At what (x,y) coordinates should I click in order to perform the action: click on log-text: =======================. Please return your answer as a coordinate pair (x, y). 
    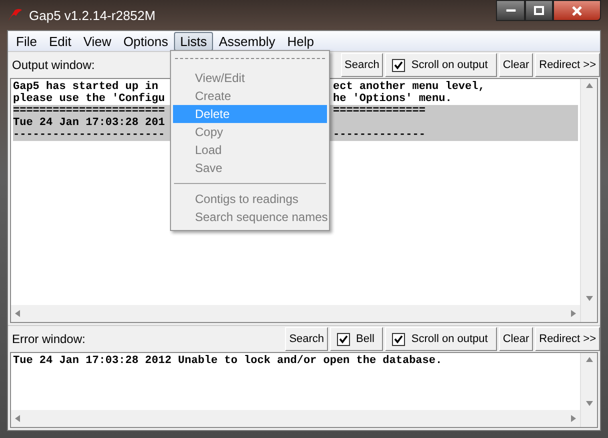
    Looking at the image, I should click on (89, 111).